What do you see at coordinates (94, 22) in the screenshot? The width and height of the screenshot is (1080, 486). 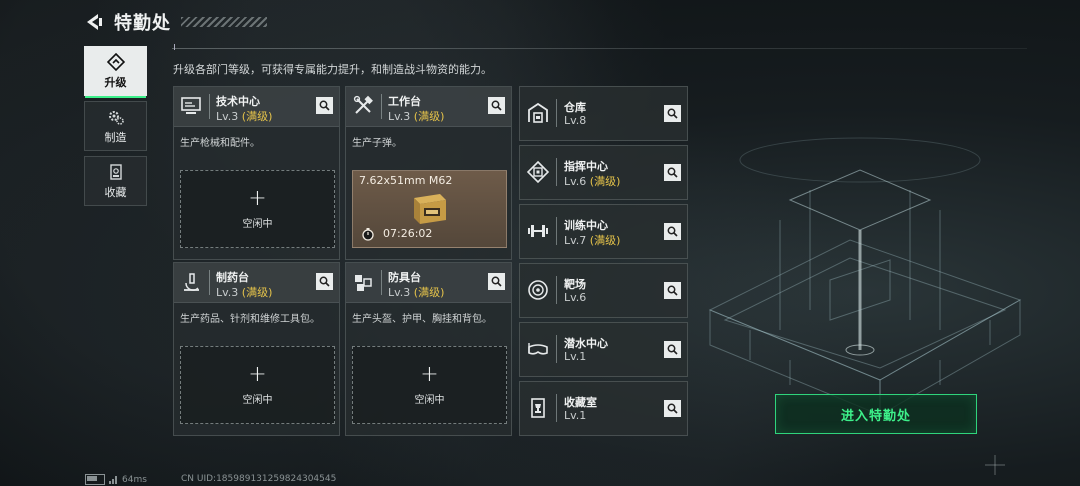 I see `back-arrow-icon` at bounding box center [94, 22].